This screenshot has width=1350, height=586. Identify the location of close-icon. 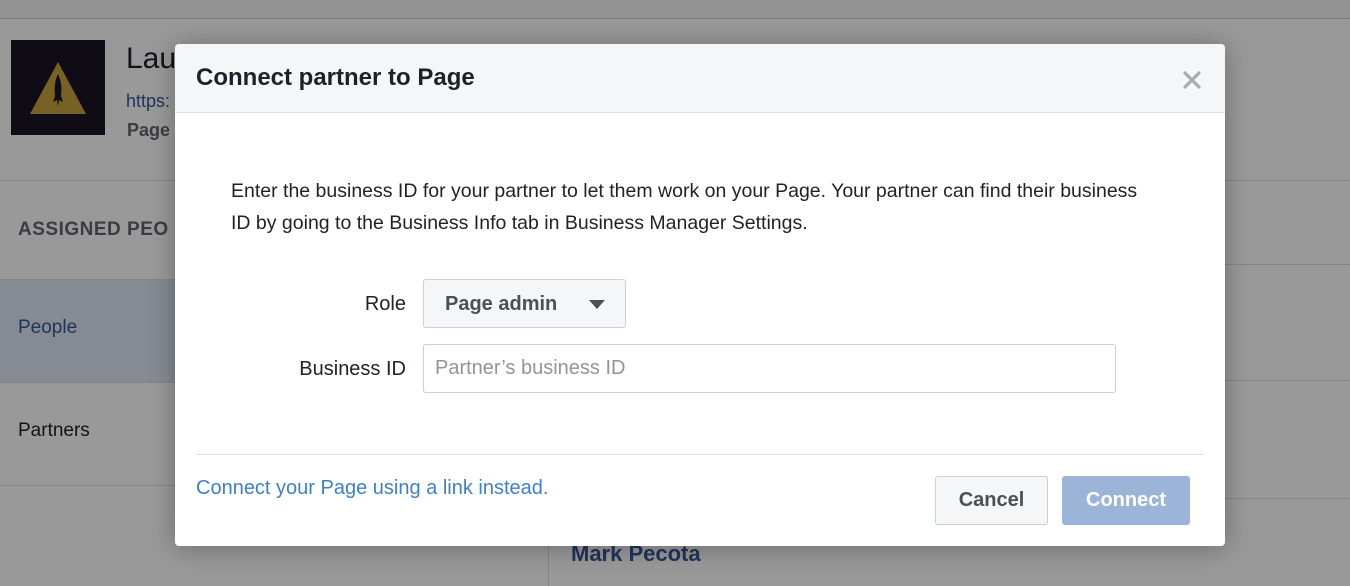
(1192, 80).